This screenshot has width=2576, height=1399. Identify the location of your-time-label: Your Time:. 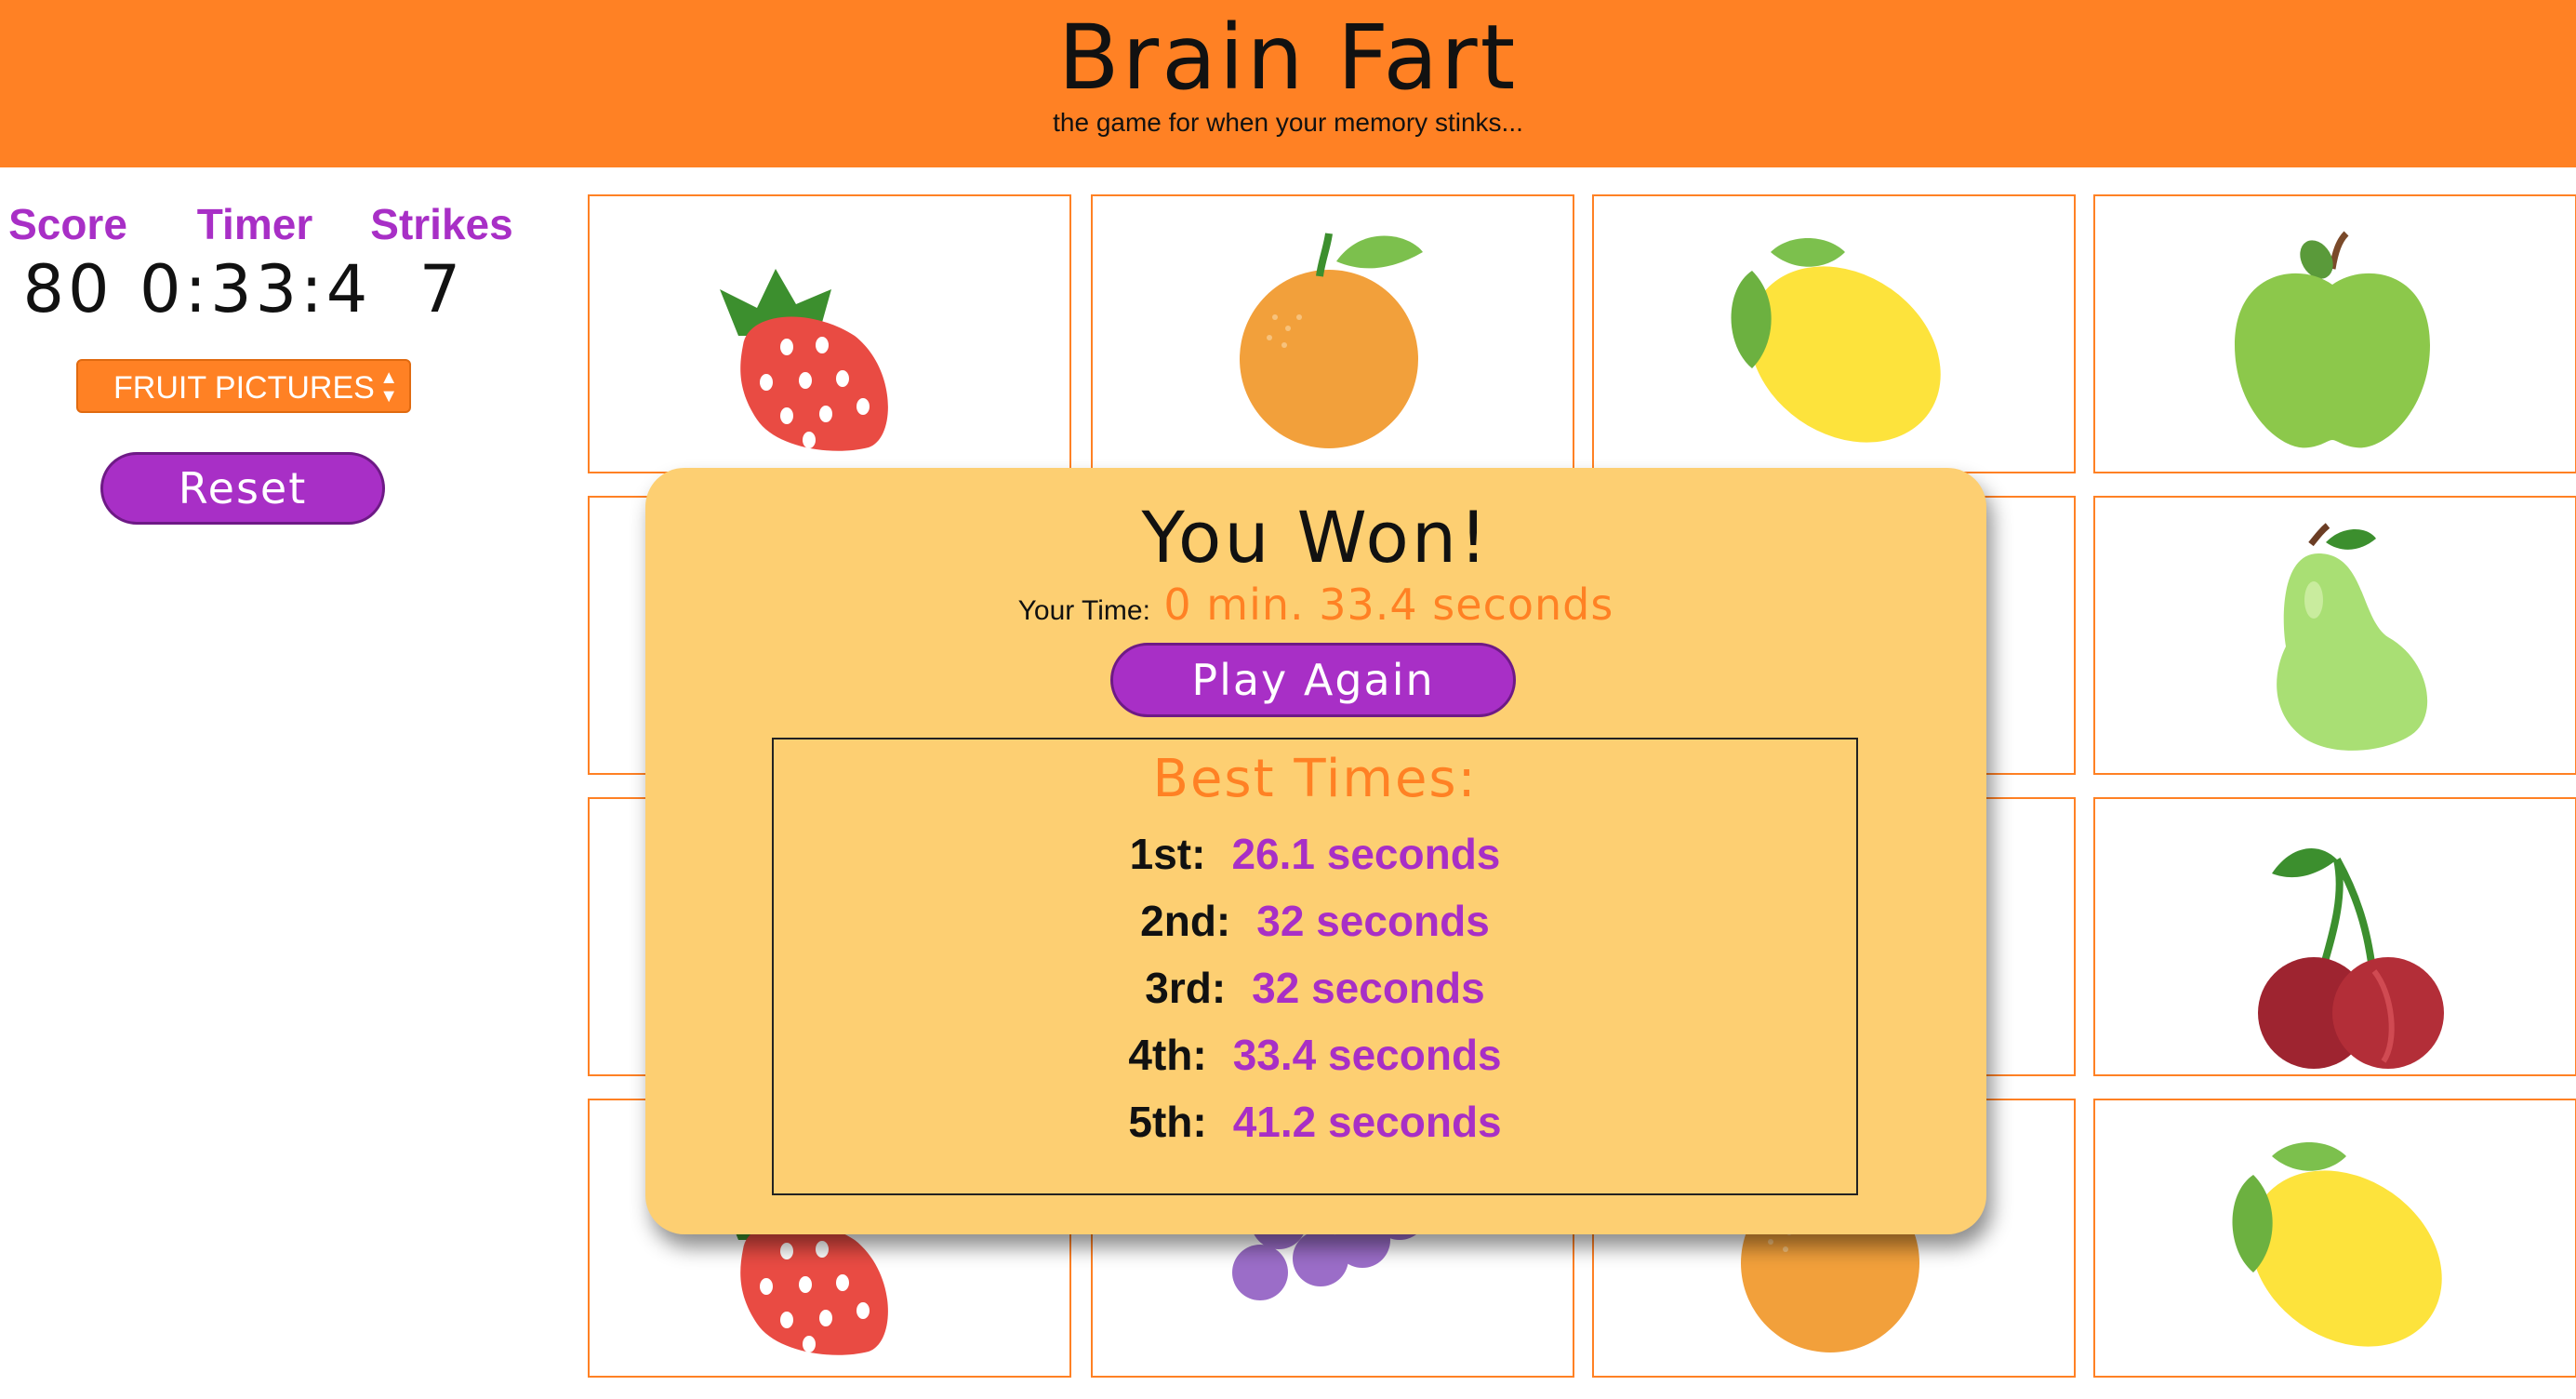
(1083, 610).